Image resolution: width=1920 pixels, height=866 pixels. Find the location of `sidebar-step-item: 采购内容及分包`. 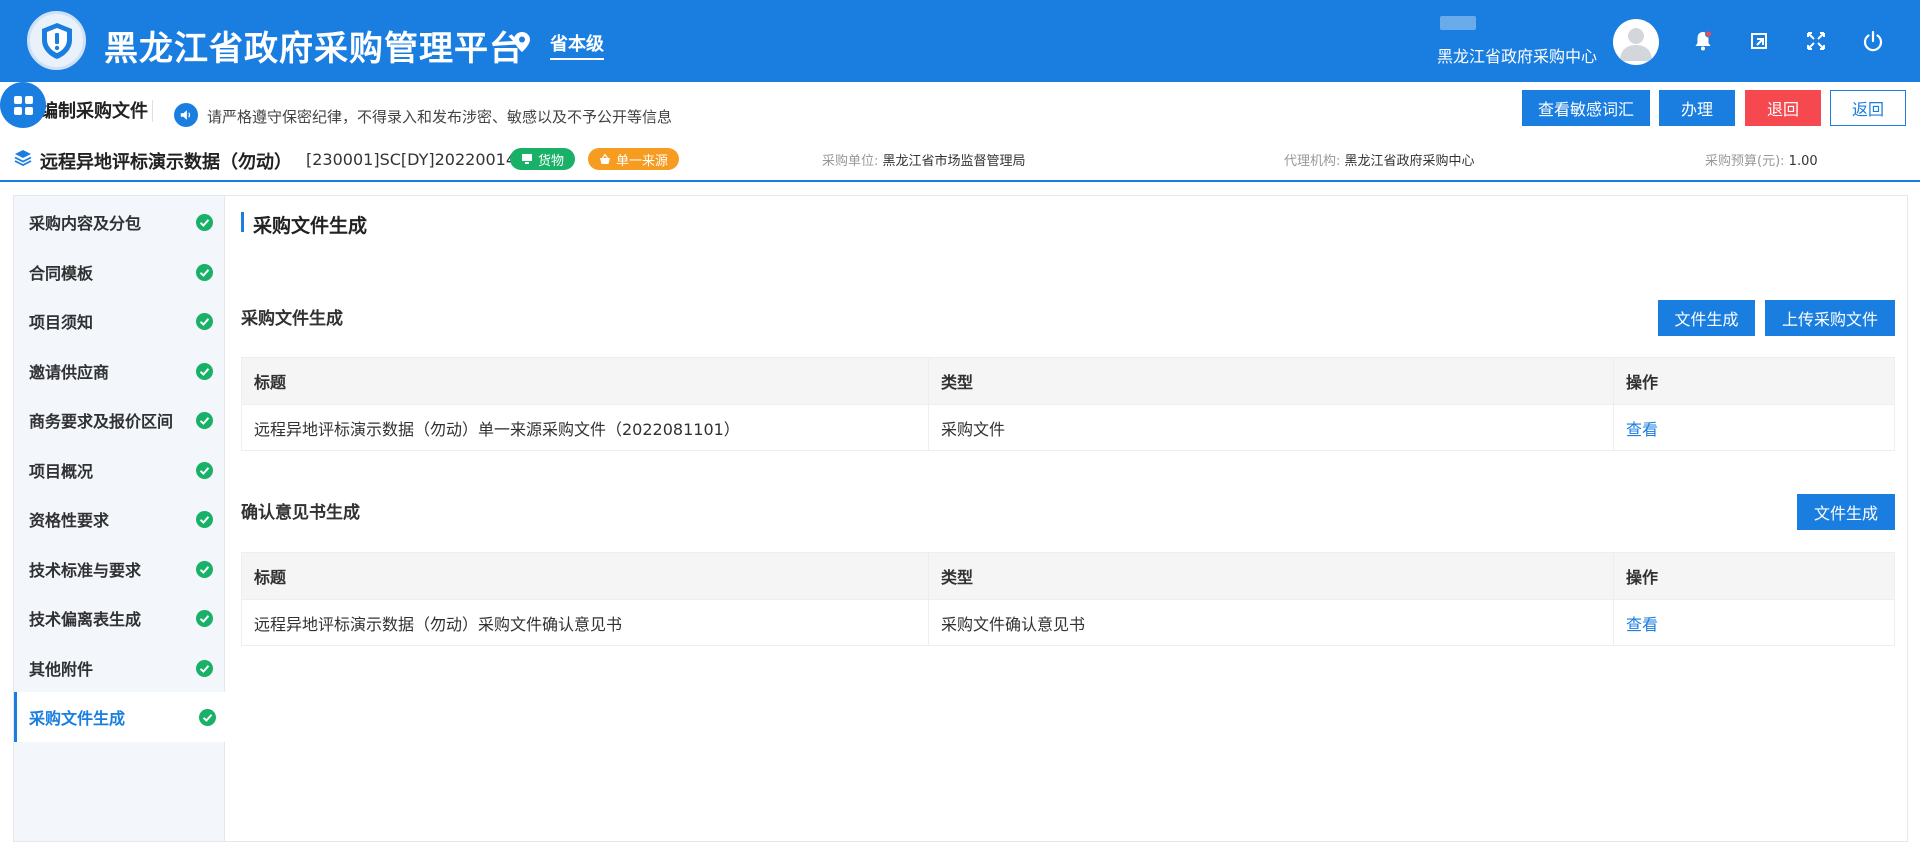

sidebar-step-item: 采购内容及分包 is located at coordinates (119, 222).